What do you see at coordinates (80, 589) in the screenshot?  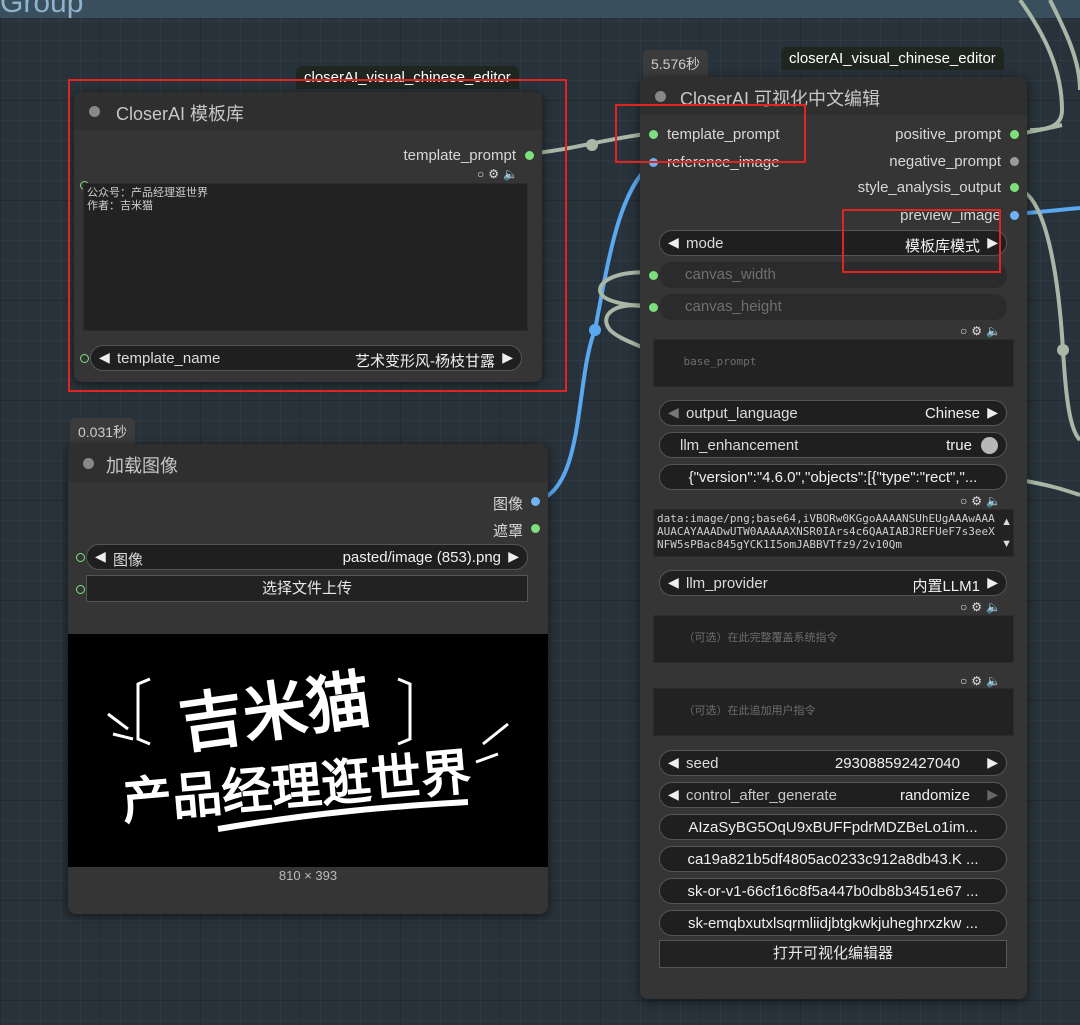 I see `input-port-upload` at bounding box center [80, 589].